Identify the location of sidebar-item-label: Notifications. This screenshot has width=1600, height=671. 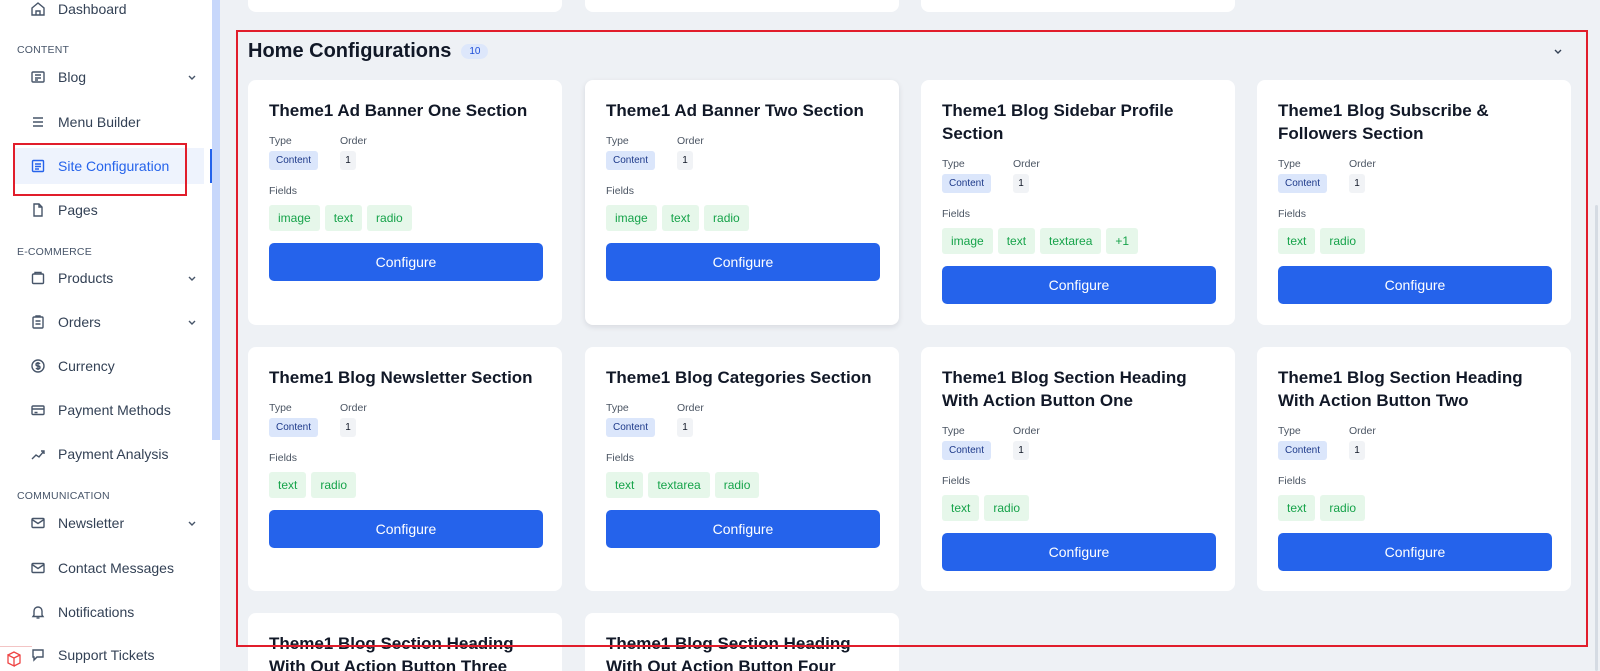
(96, 612).